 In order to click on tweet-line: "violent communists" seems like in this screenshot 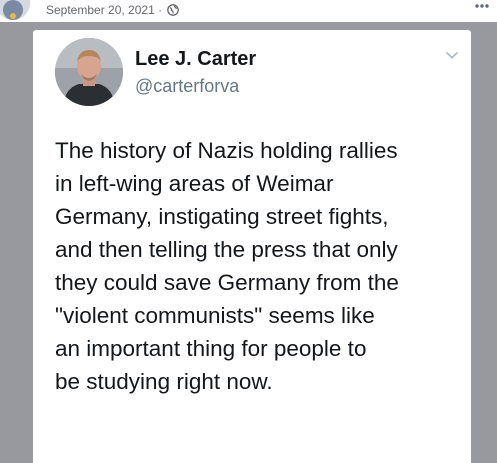, I will do `click(215, 315)`.